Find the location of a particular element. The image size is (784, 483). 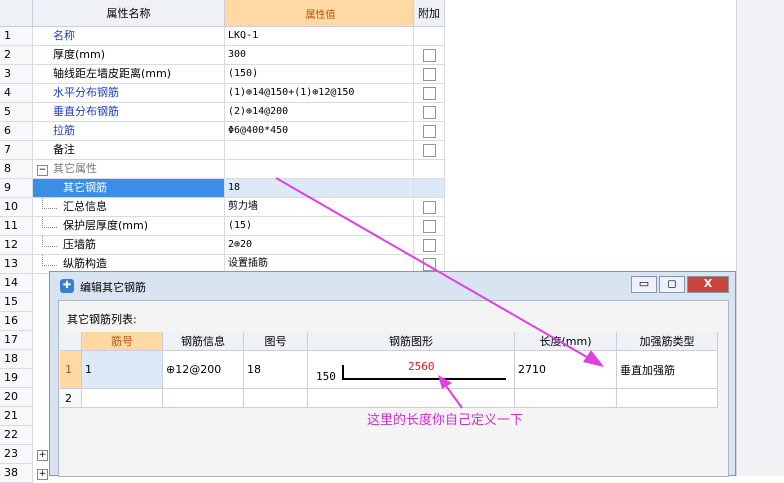

property-name-text: 纵筋构造 is located at coordinates (85, 263).